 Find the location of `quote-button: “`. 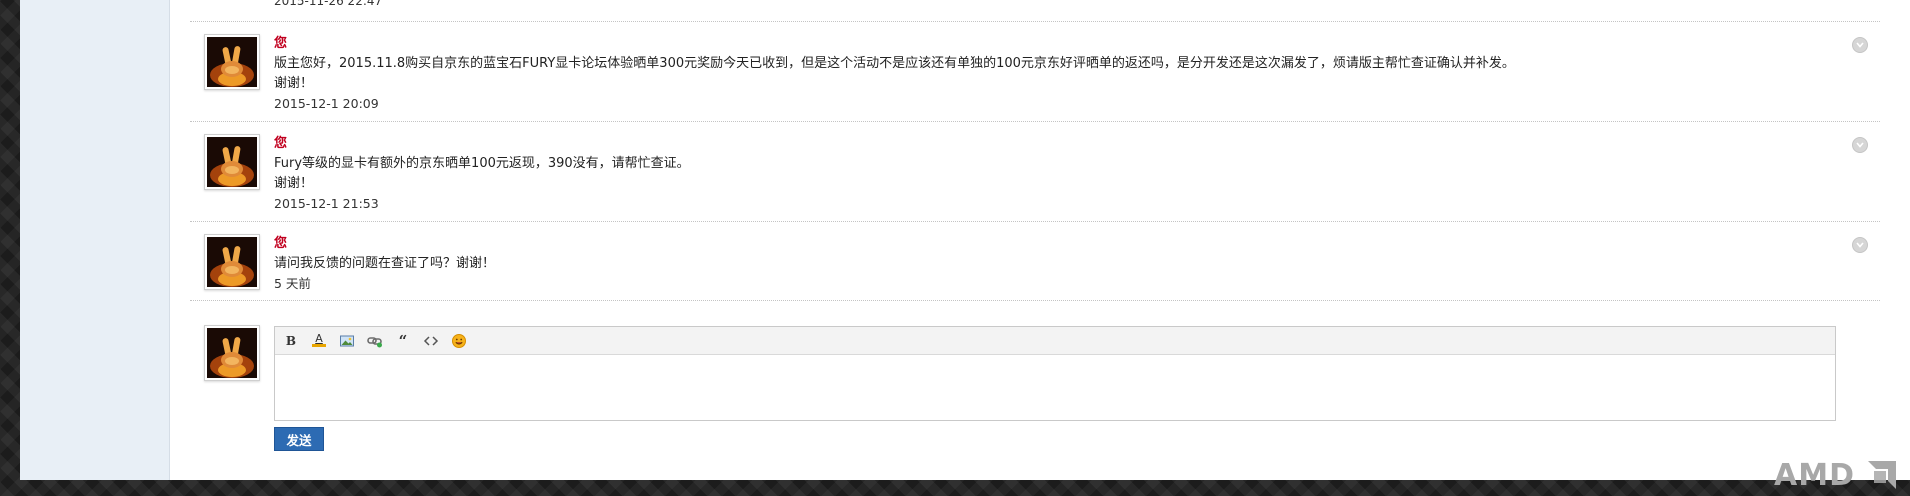

quote-button: “ is located at coordinates (403, 341).